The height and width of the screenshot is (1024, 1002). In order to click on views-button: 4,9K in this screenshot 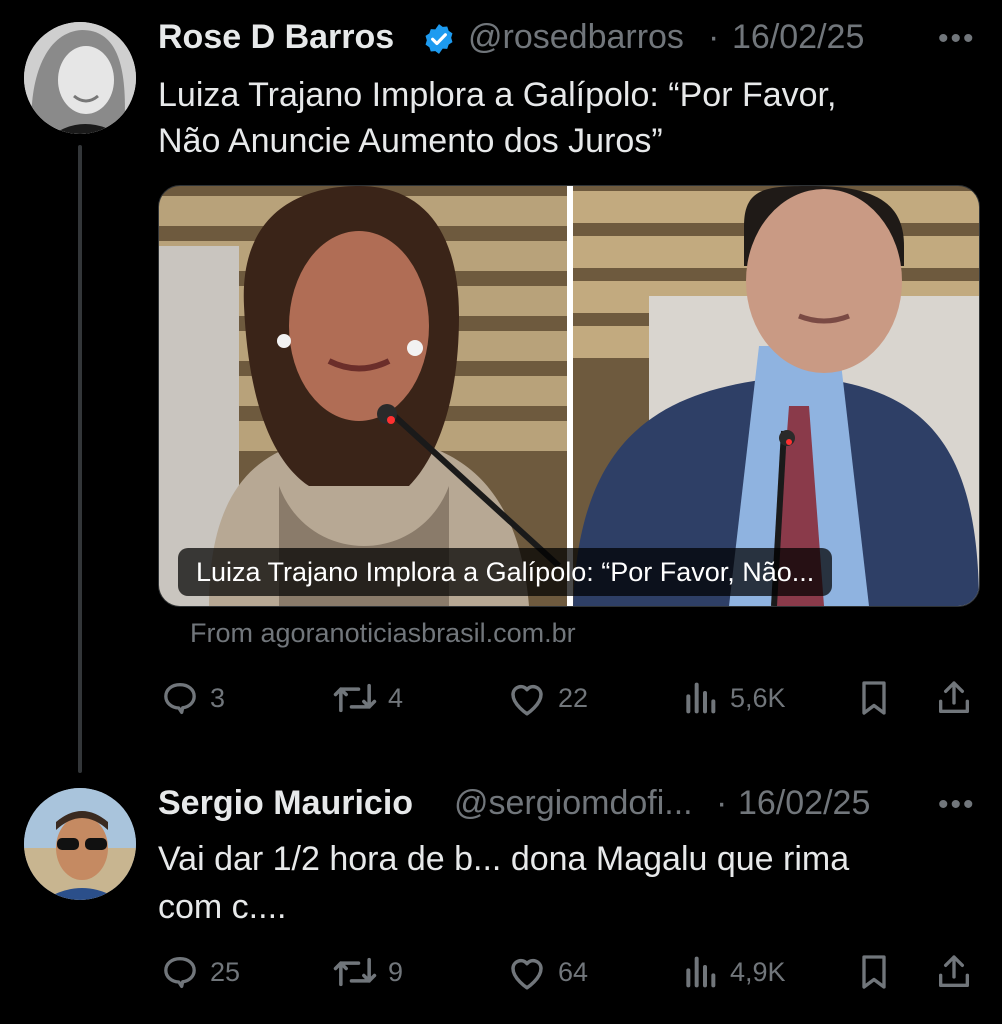, I will do `click(733, 972)`.